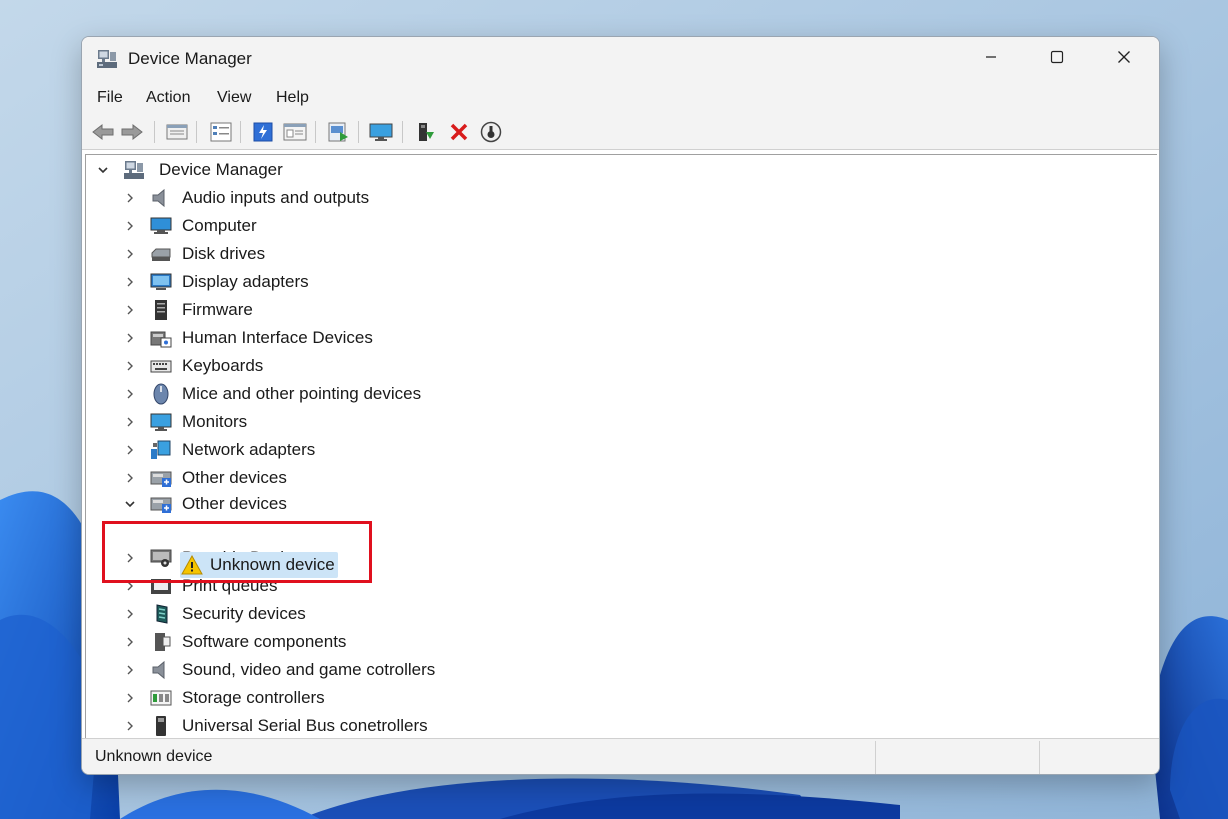 The width and height of the screenshot is (1228, 819). What do you see at coordinates (1039, 757) in the screenshot?
I see `status-divider` at bounding box center [1039, 757].